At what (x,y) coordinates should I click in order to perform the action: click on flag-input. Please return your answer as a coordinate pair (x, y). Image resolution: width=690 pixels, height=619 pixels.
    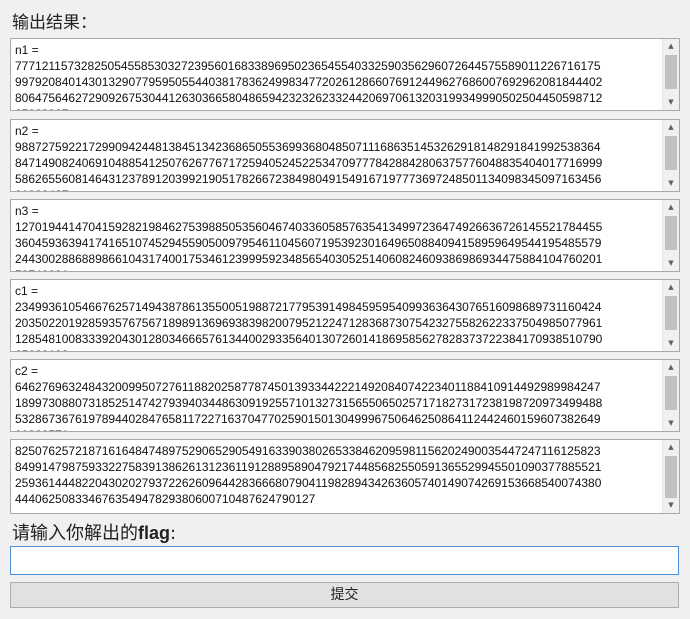
    Looking at the image, I should click on (344, 560).